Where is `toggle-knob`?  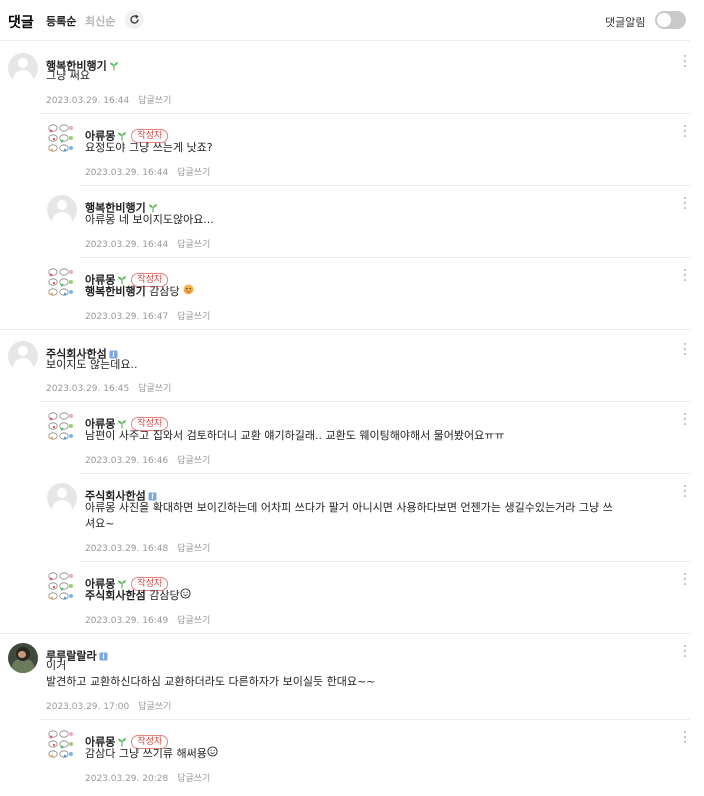
toggle-knob is located at coordinates (664, 20).